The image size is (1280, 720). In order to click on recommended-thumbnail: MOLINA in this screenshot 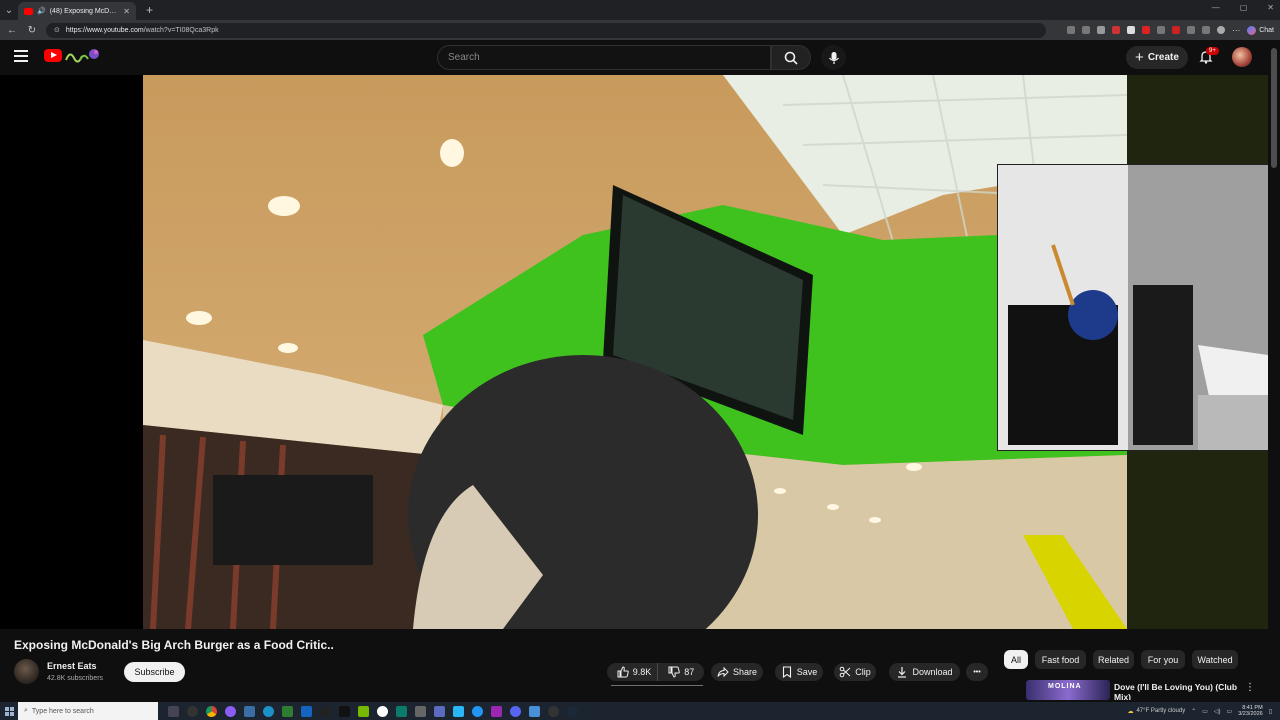, I will do `click(1068, 690)`.